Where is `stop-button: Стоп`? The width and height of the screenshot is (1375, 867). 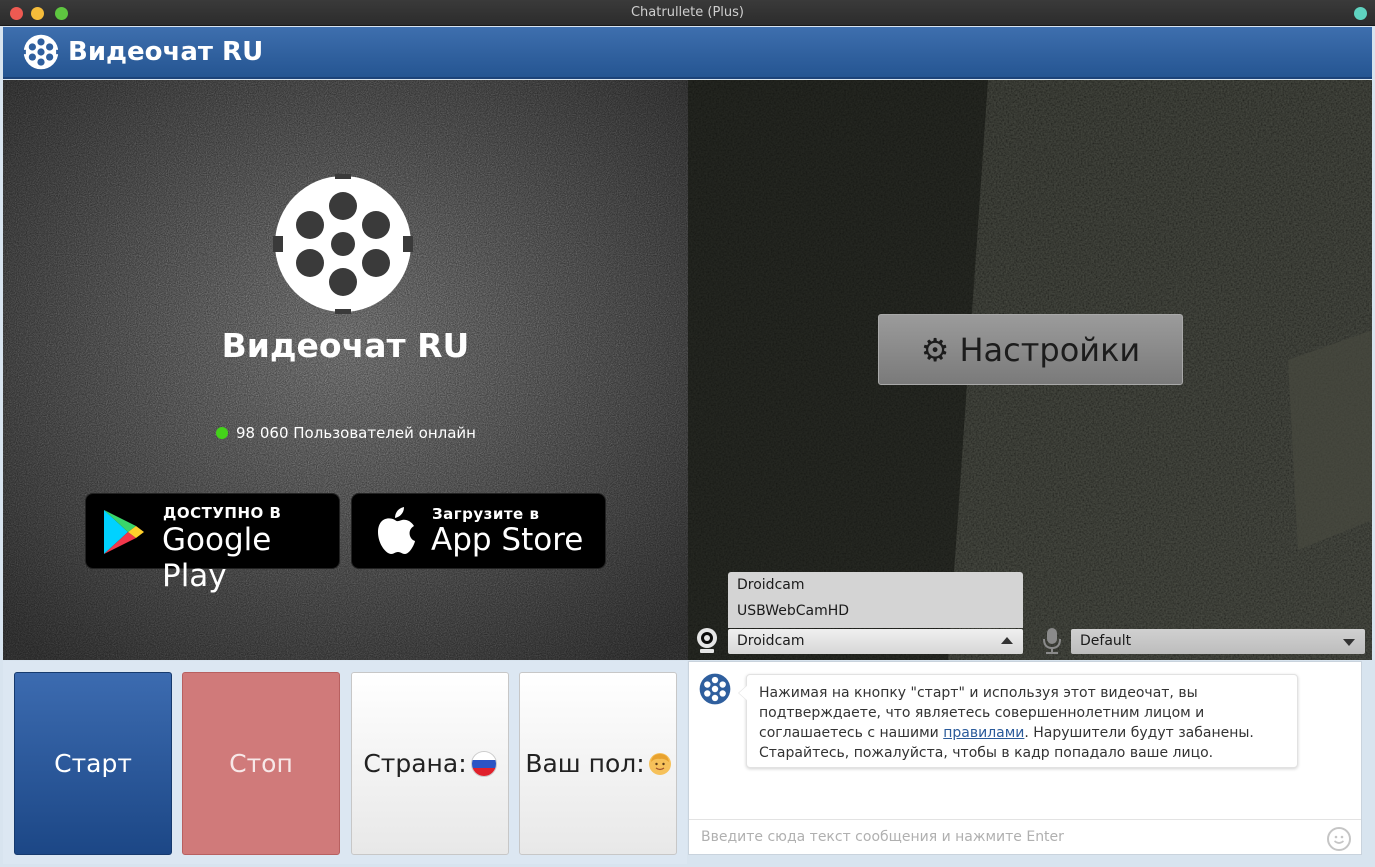
stop-button: Стоп is located at coordinates (261, 763).